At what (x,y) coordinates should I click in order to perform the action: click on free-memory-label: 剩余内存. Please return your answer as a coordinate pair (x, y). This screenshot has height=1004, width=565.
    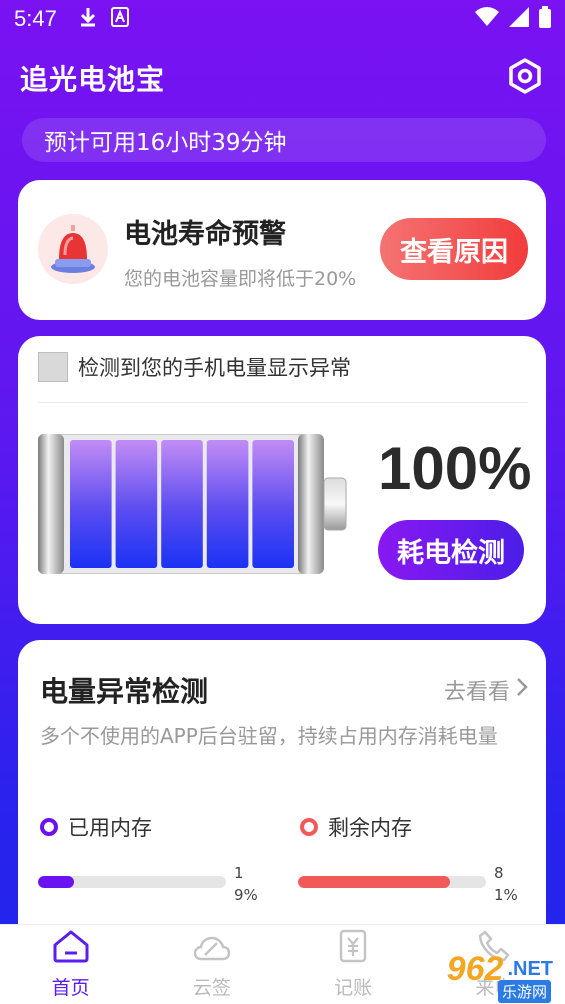
    Looking at the image, I should click on (370, 828).